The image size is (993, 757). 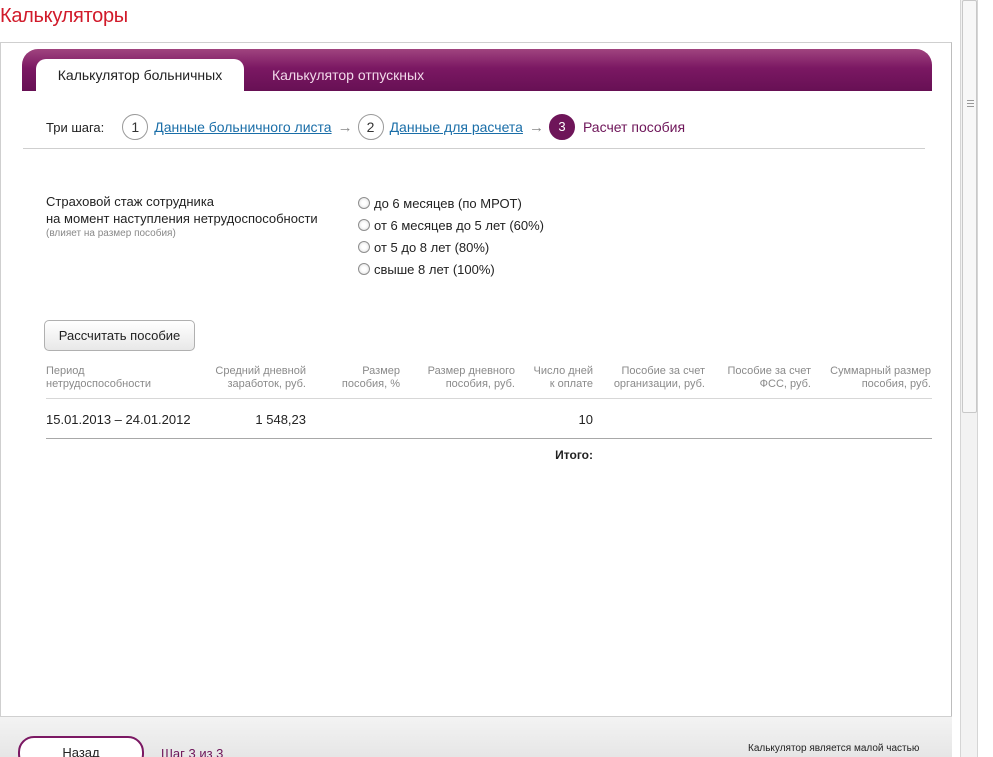 What do you see at coordinates (489, 438) in the screenshot?
I see `table-row-divider` at bounding box center [489, 438].